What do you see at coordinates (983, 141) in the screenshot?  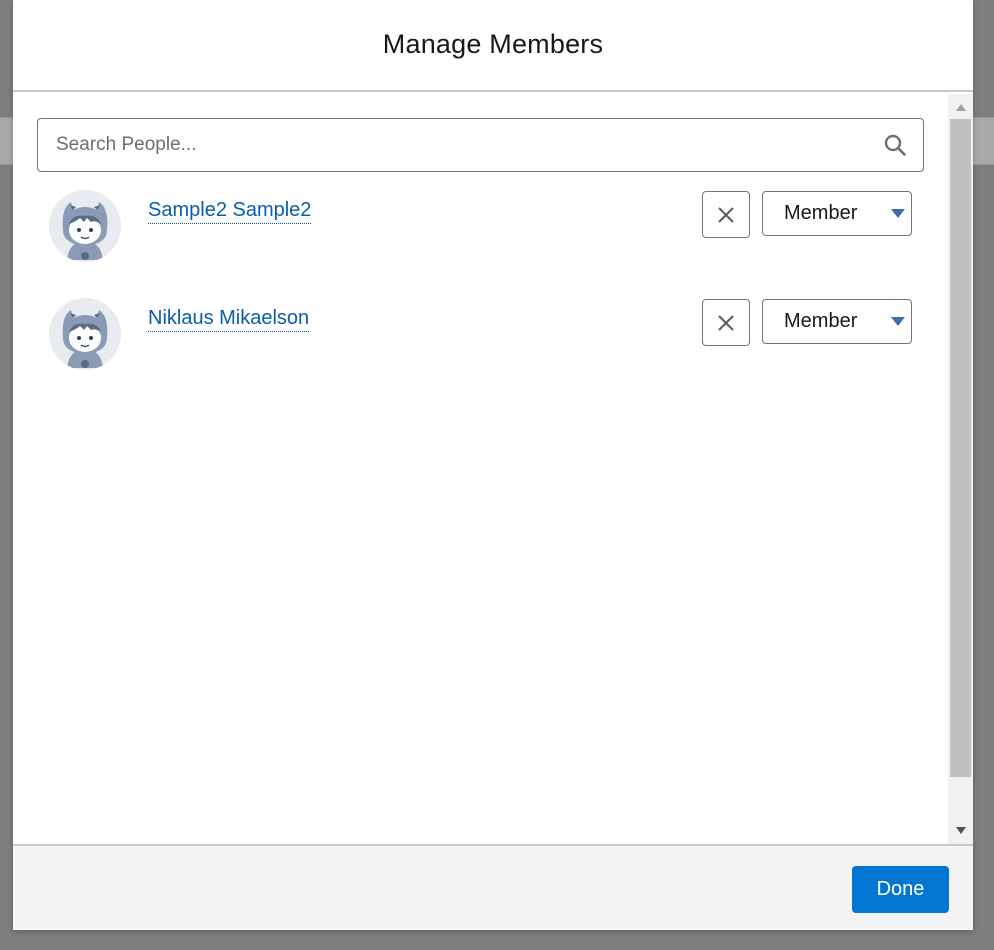 I see `background-toolbar-right` at bounding box center [983, 141].